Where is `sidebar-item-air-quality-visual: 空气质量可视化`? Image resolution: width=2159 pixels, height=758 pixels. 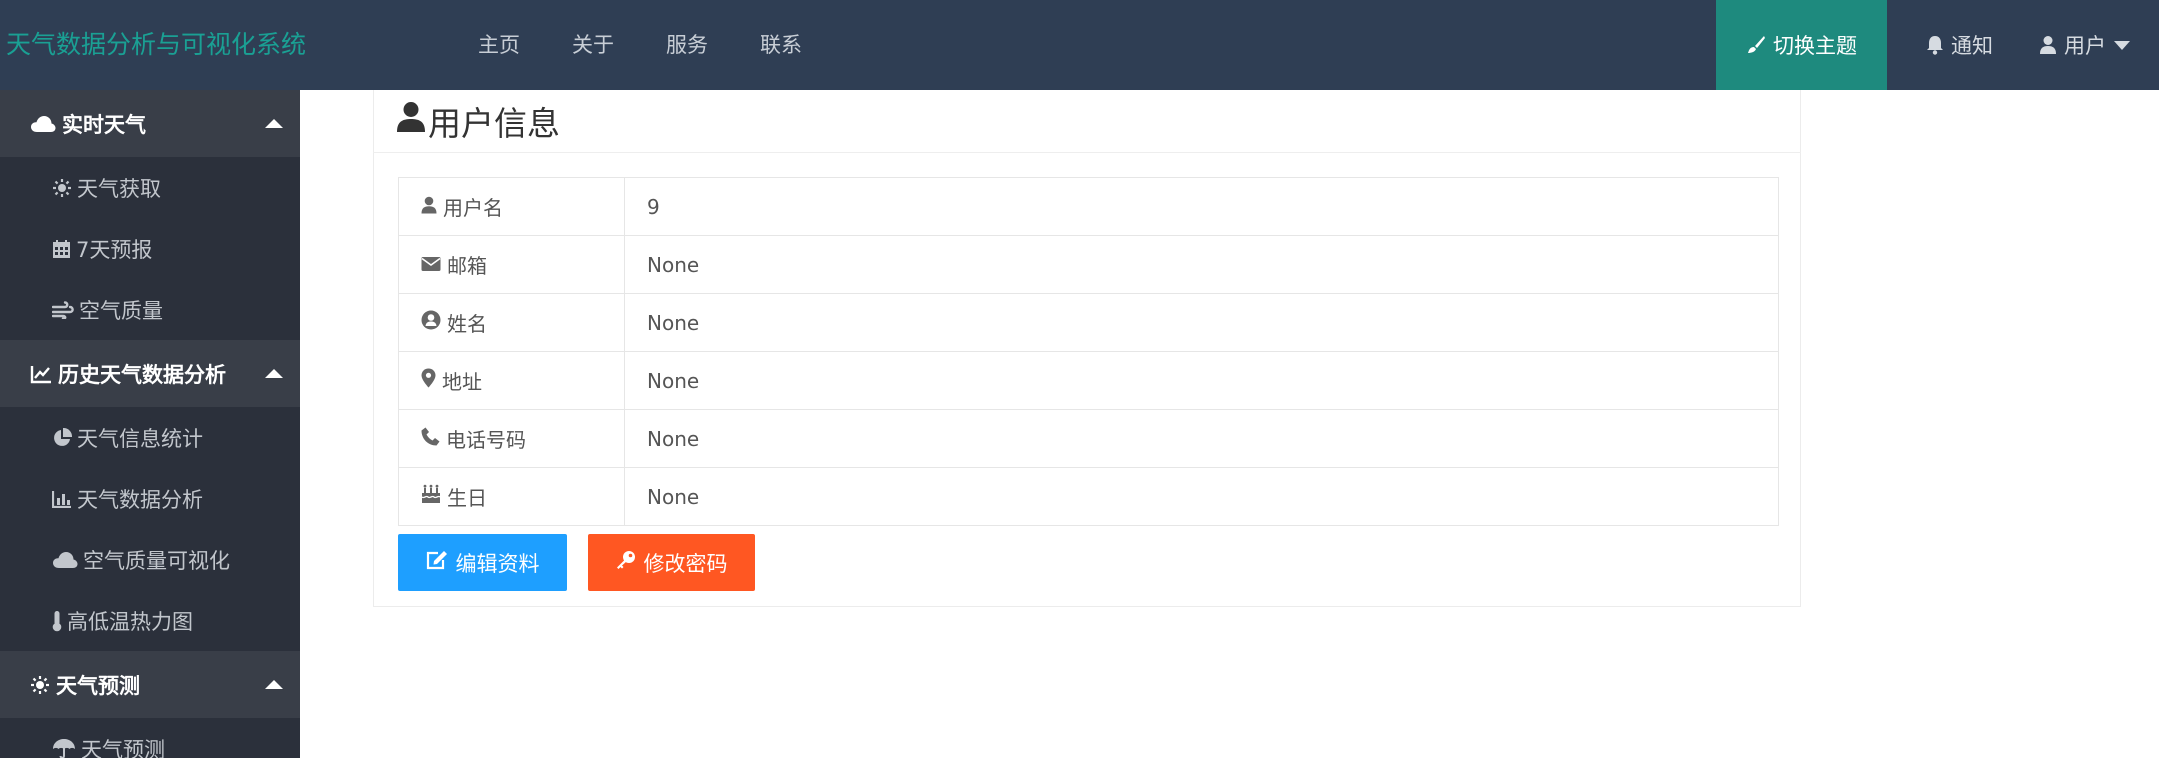 sidebar-item-air-quality-visual: 空气质量可视化 is located at coordinates (150, 559).